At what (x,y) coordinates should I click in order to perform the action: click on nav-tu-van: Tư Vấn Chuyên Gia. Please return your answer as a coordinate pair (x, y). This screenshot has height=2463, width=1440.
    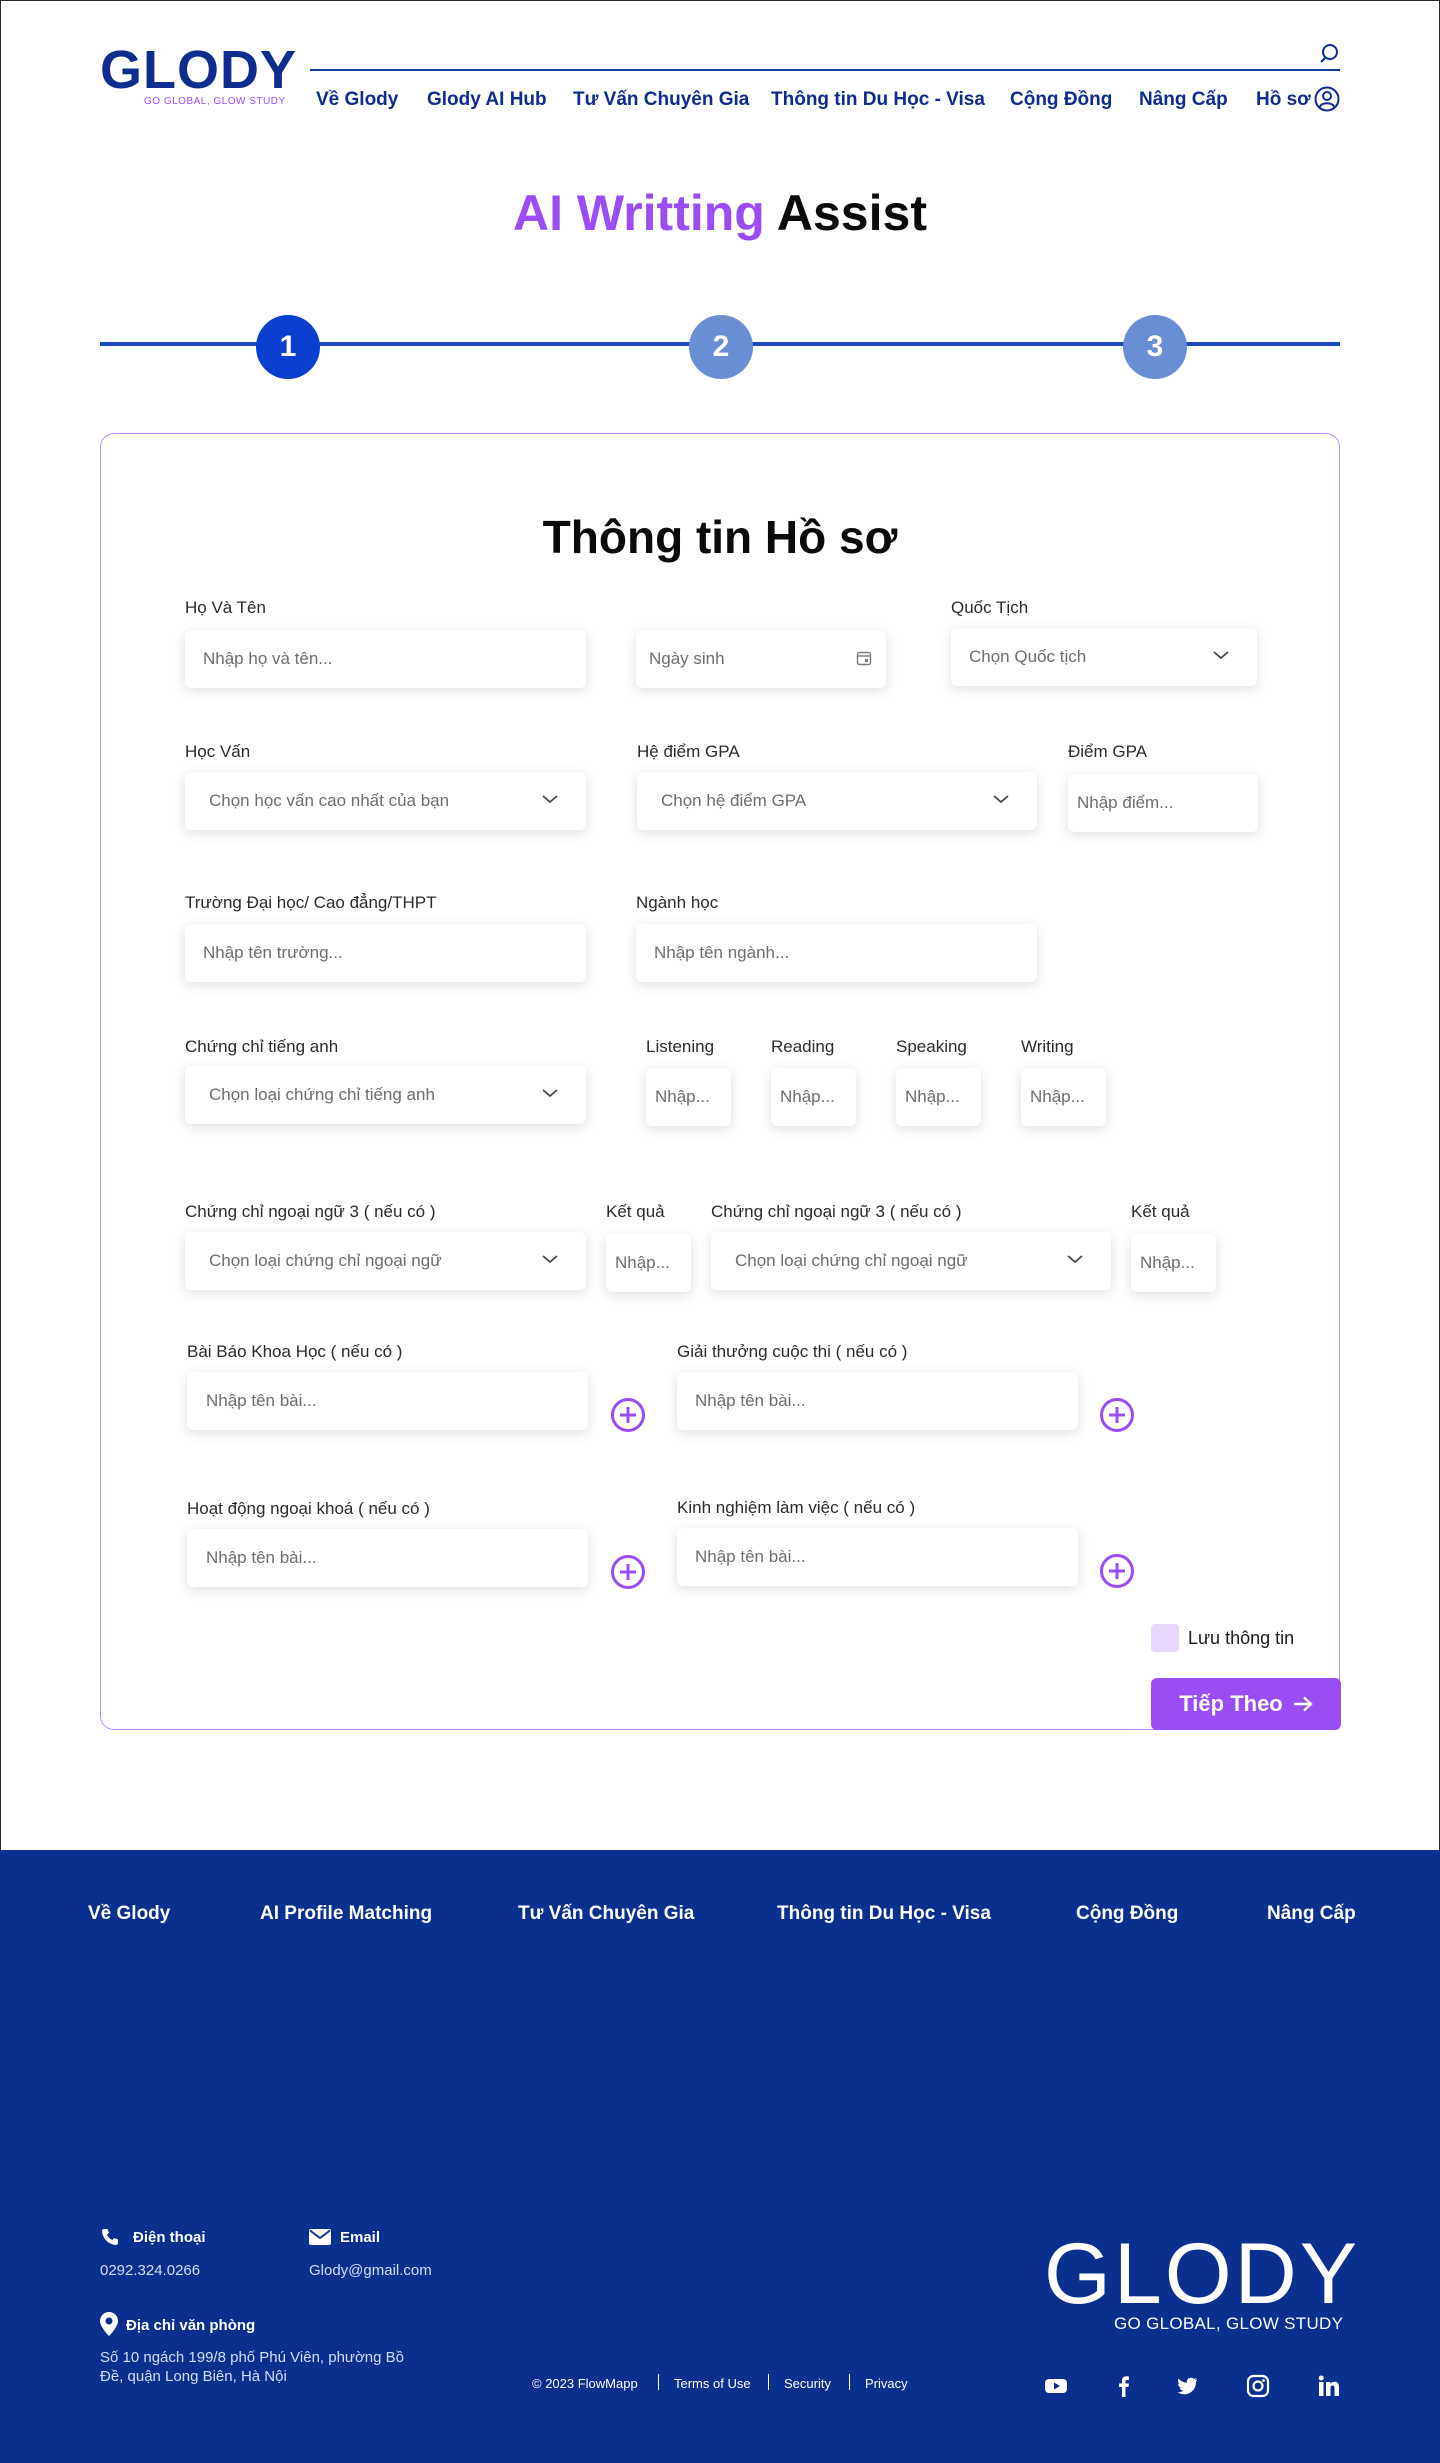
    Looking at the image, I should click on (661, 100).